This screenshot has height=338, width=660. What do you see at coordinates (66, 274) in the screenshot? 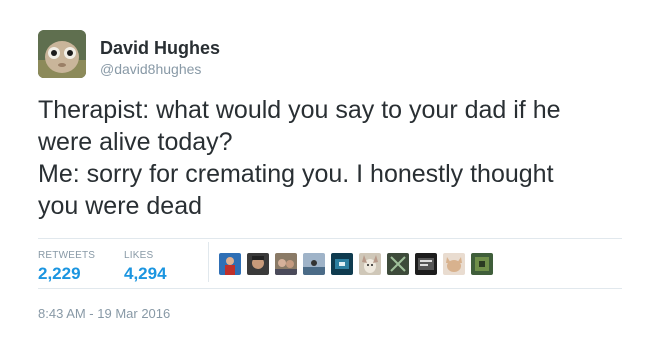
I see `retweets-count: 2,229` at bounding box center [66, 274].